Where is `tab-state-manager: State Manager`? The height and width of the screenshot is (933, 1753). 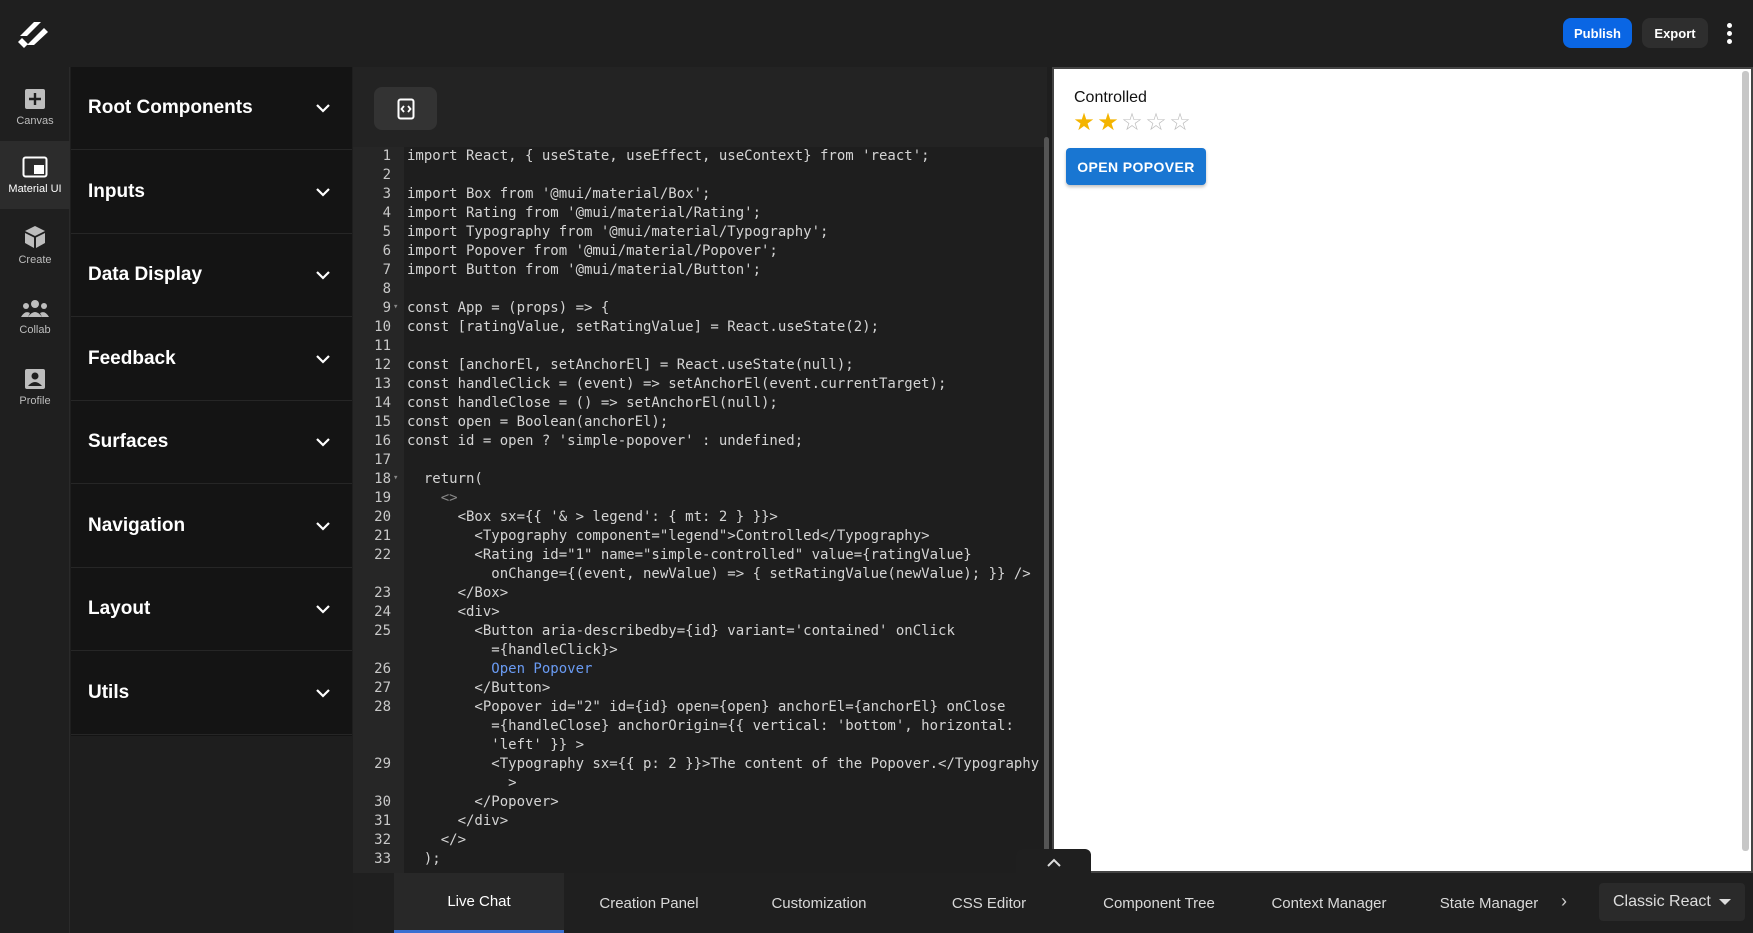 tab-state-manager: State Manager is located at coordinates (1489, 903).